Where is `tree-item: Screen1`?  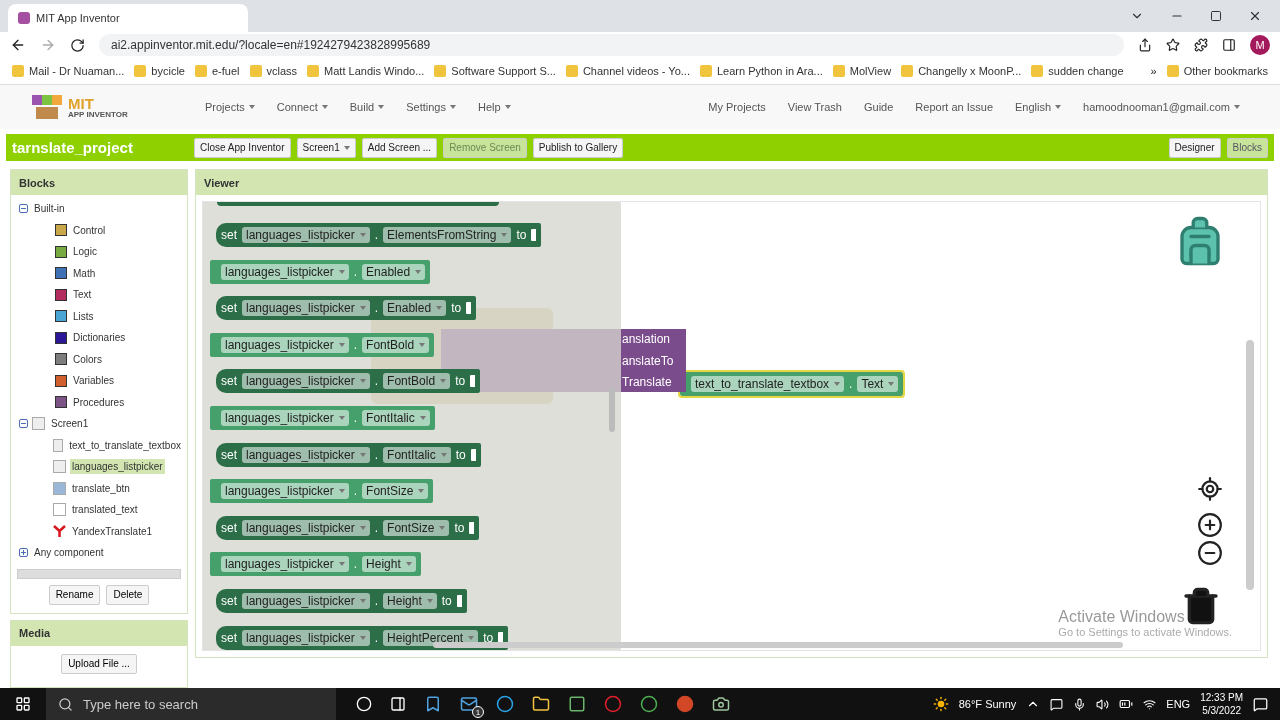 tree-item: Screen1 is located at coordinates (70, 424).